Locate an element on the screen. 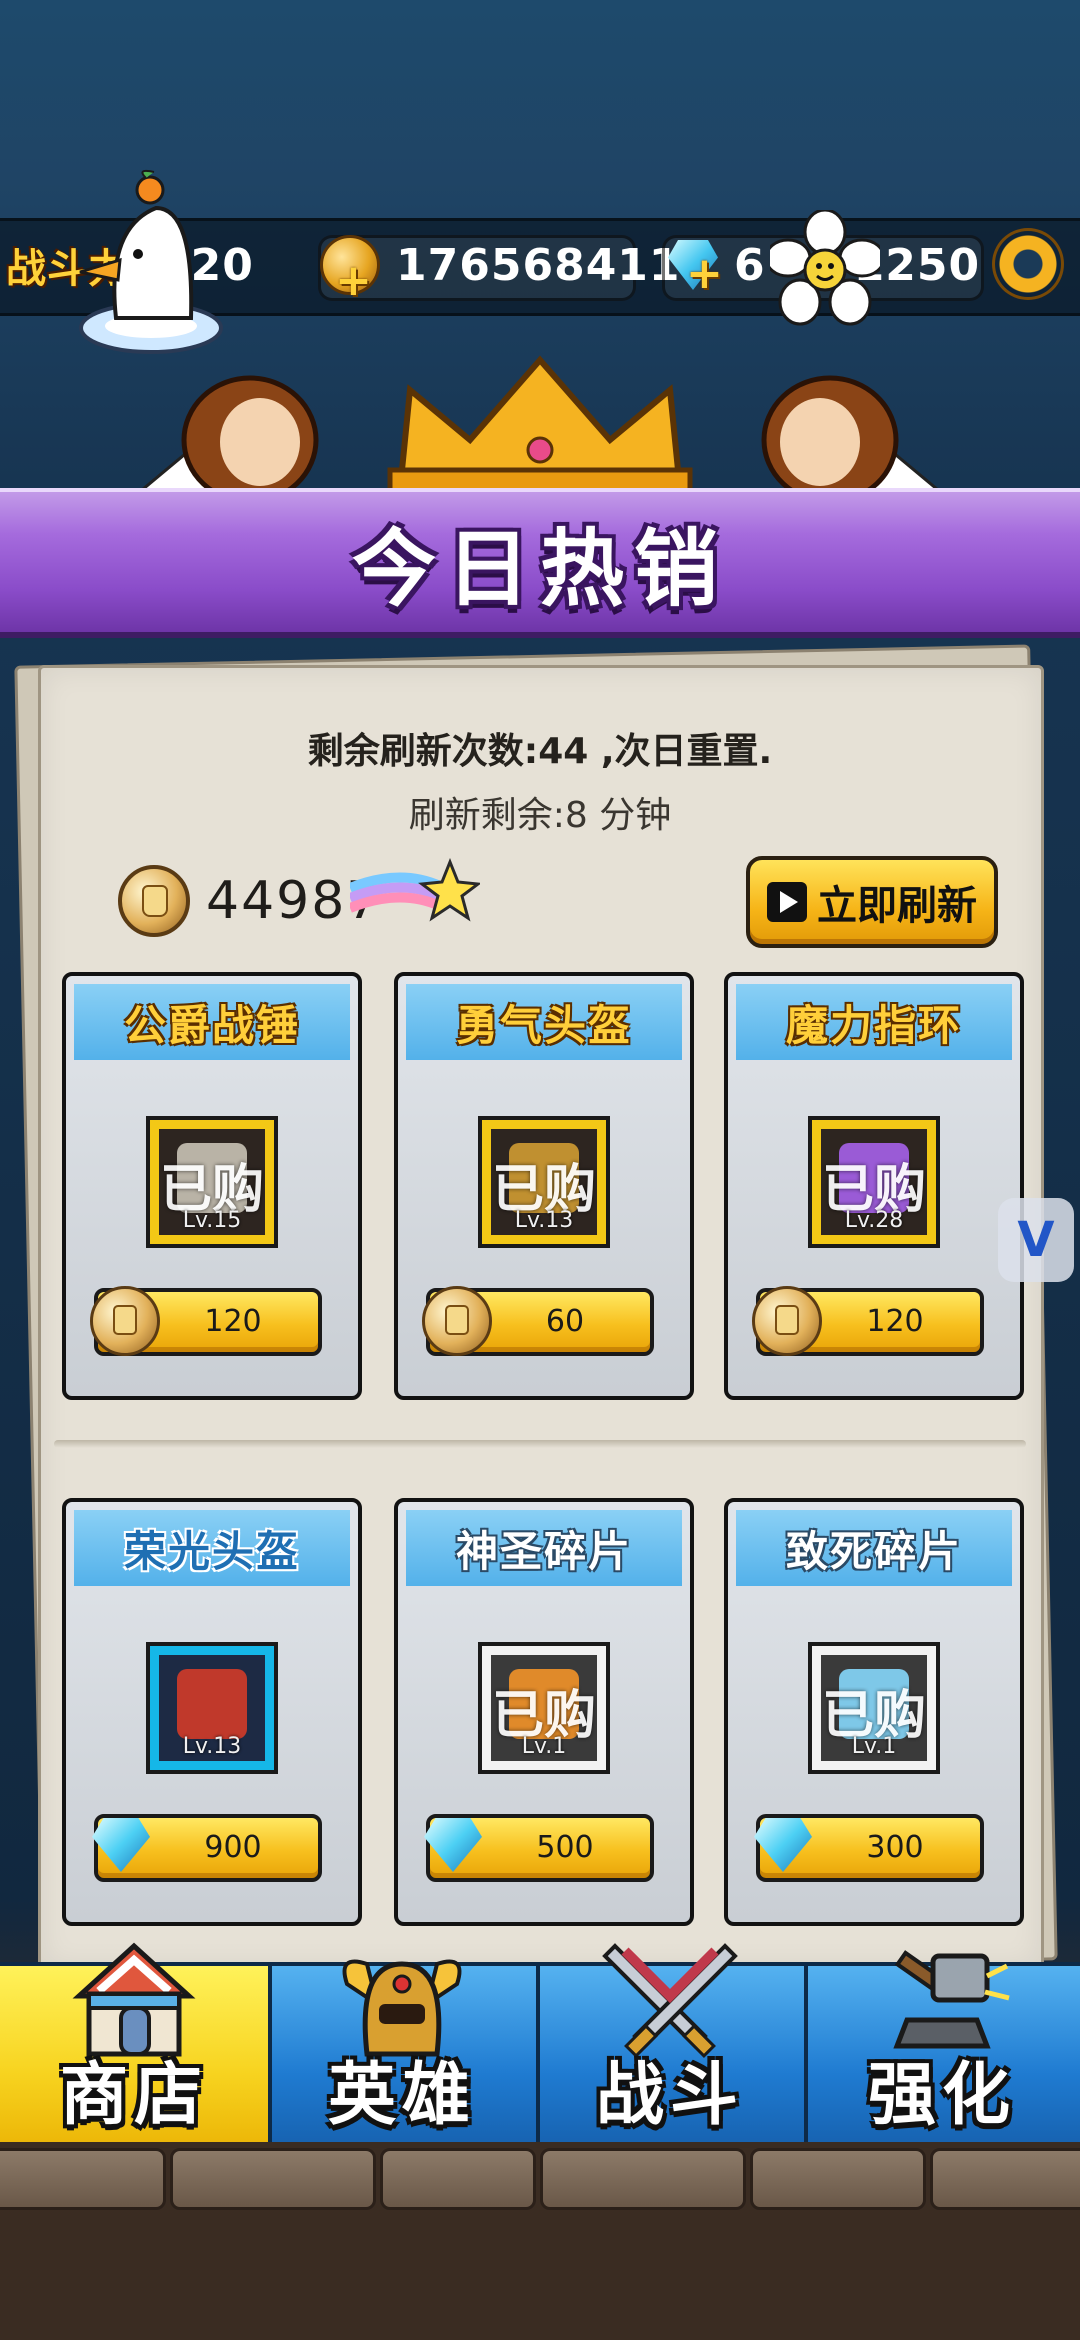 The height and width of the screenshot is (2340, 1080). item-price: 300 is located at coordinates (895, 1847).